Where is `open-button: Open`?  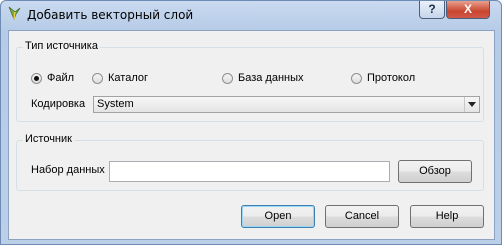
open-button: Open is located at coordinates (278, 216).